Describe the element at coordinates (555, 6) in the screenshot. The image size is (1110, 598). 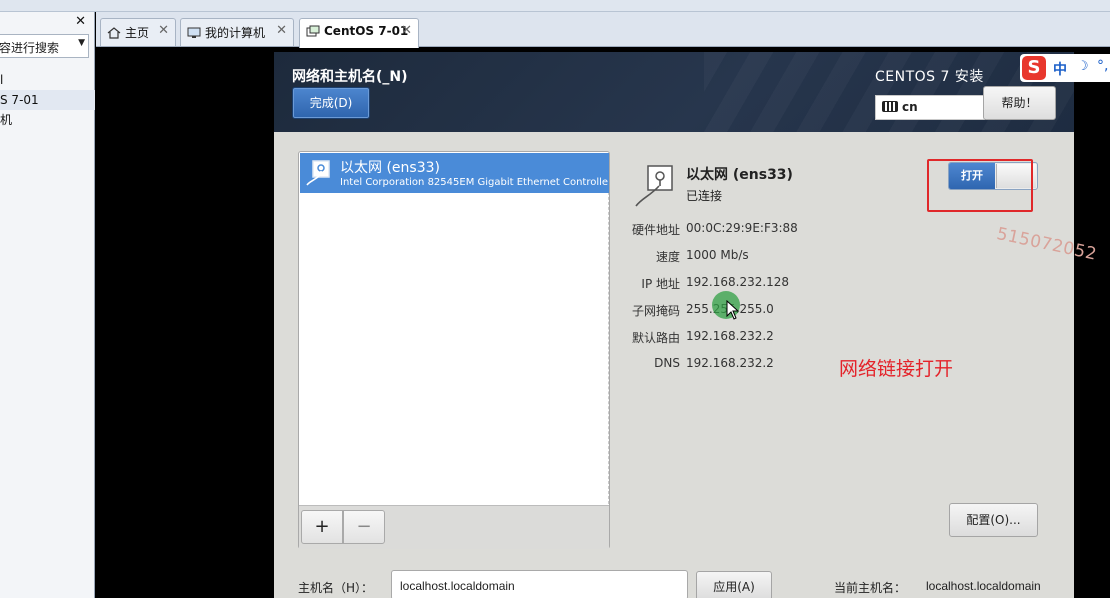
I see `host-toolbar` at that location.